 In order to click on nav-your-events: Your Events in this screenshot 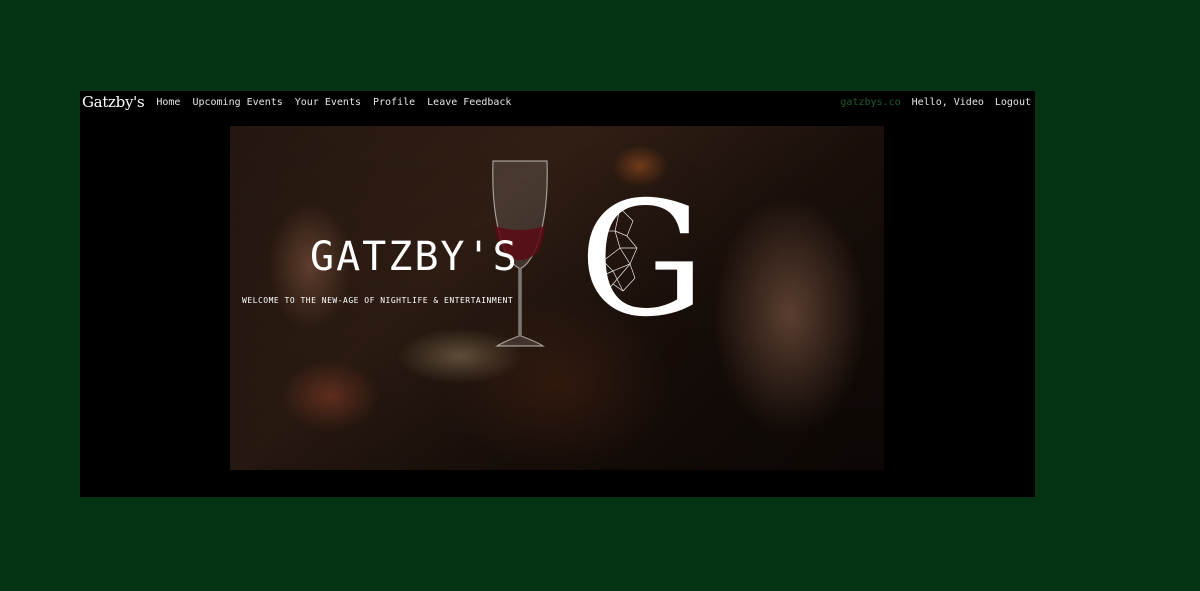, I will do `click(328, 102)`.